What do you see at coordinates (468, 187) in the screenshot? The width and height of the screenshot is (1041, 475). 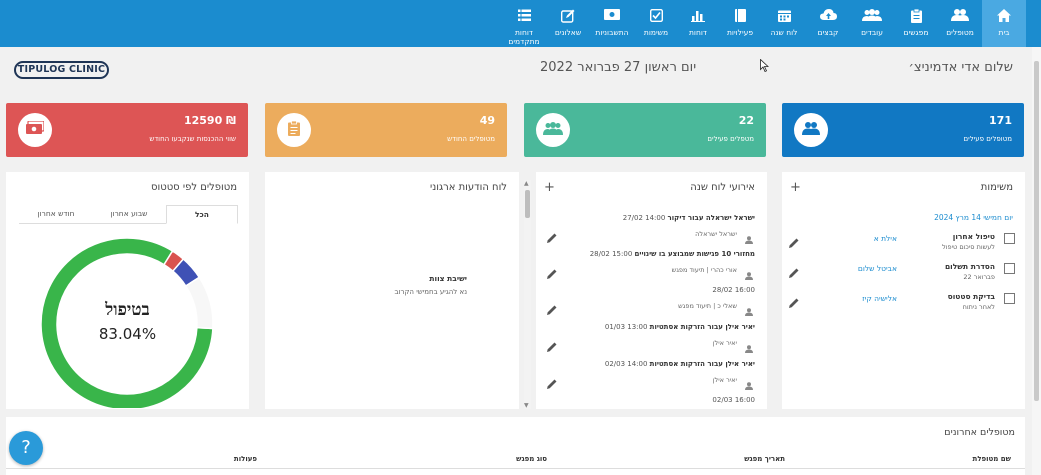 I see `panel-title: לוח הודעות ארגוני` at bounding box center [468, 187].